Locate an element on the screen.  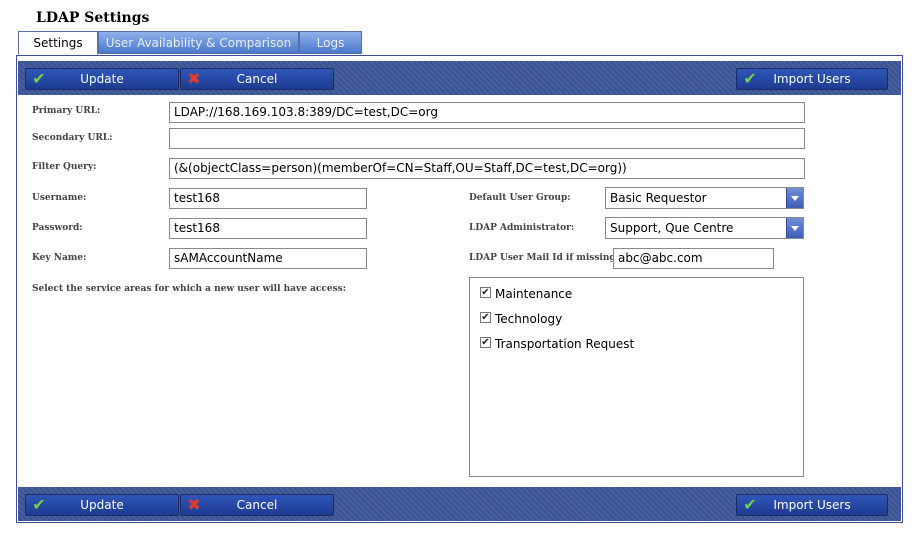
import-users-button: ✔ Import Users is located at coordinates (812, 79).